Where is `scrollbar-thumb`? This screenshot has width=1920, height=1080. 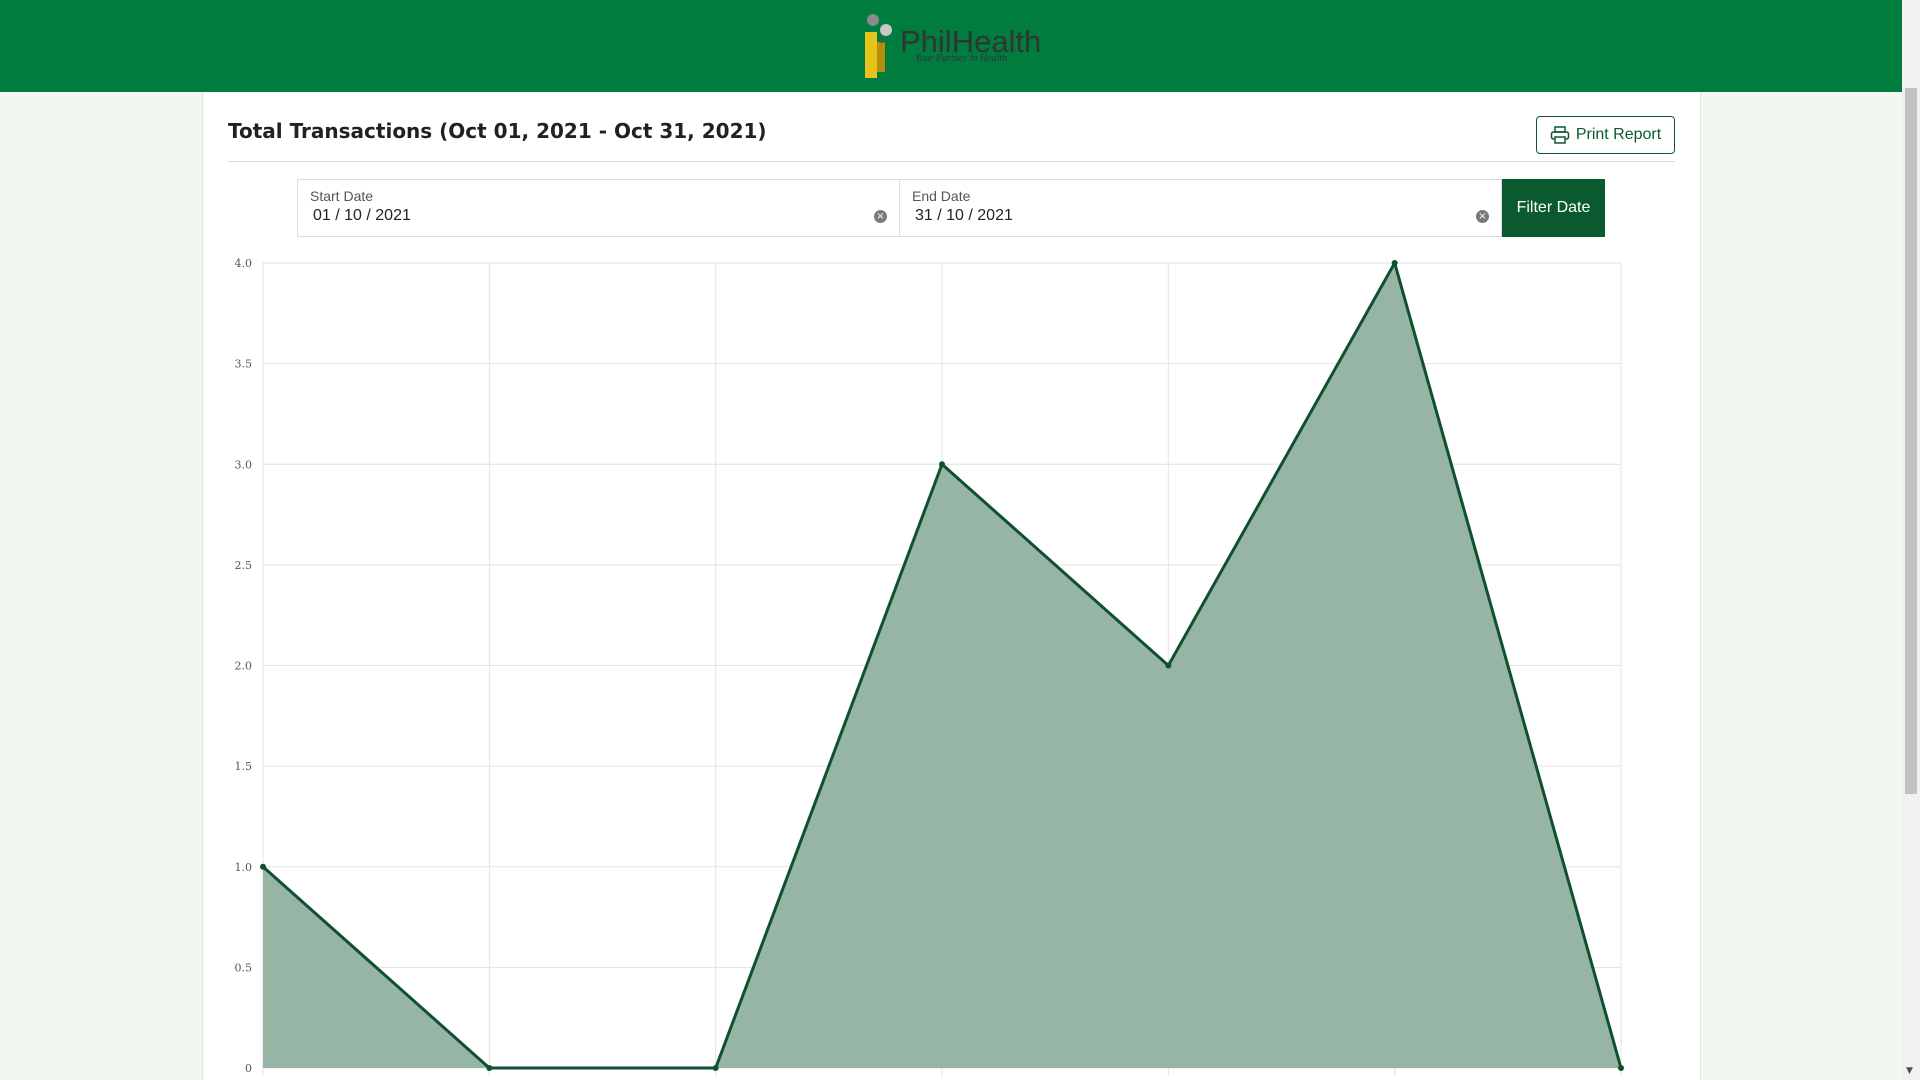 scrollbar-thumb is located at coordinates (1911, 441).